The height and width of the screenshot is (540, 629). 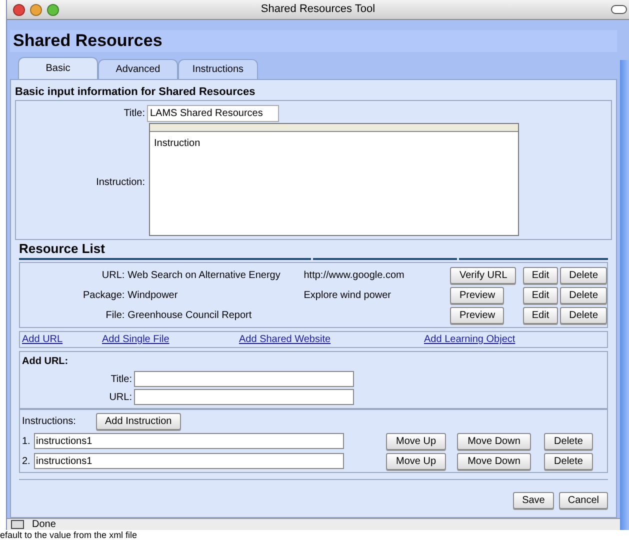 What do you see at coordinates (62, 248) in the screenshot?
I see `section-heading: Resource List` at bounding box center [62, 248].